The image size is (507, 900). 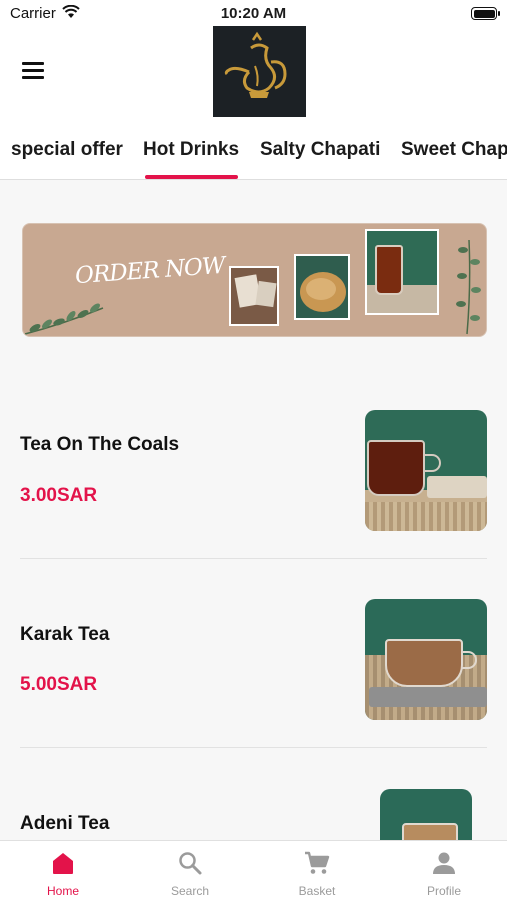 I want to click on tab-salty-chapati: Salty Chapati, so click(x=320, y=150).